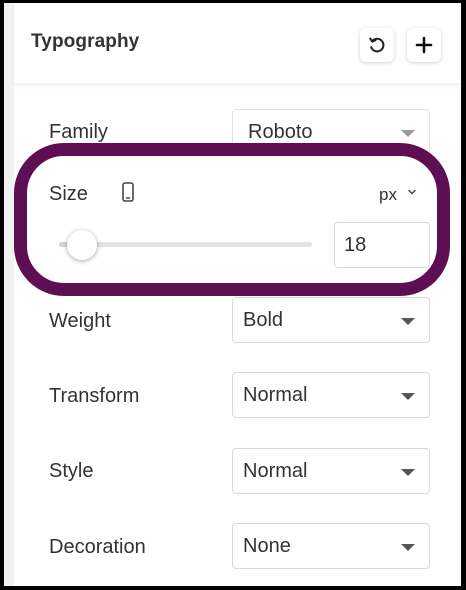 The image size is (466, 590). What do you see at coordinates (78, 132) in the screenshot?
I see `family-label: Family` at bounding box center [78, 132].